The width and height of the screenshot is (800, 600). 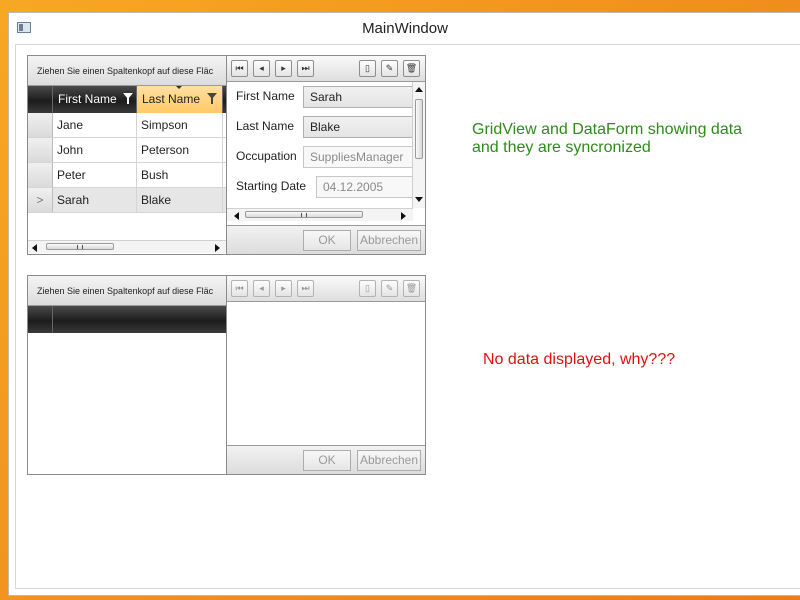 I want to click on grid-horizontal-scrollbar, so click(x=127, y=246).